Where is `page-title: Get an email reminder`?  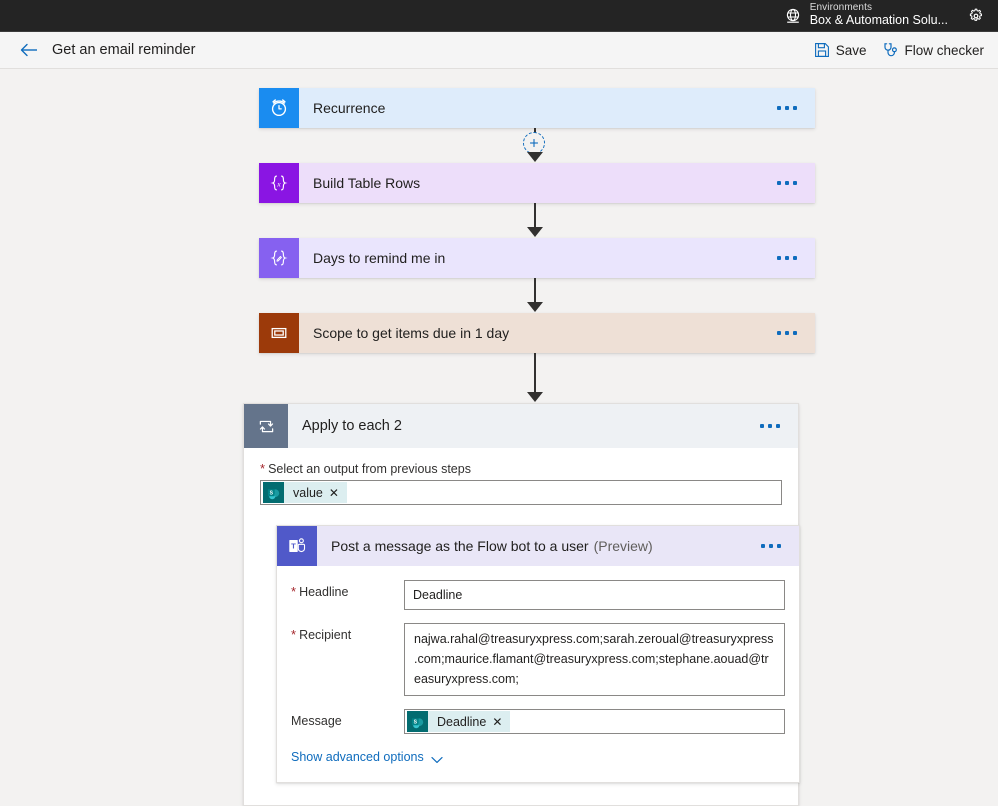 page-title: Get an email reminder is located at coordinates (124, 50).